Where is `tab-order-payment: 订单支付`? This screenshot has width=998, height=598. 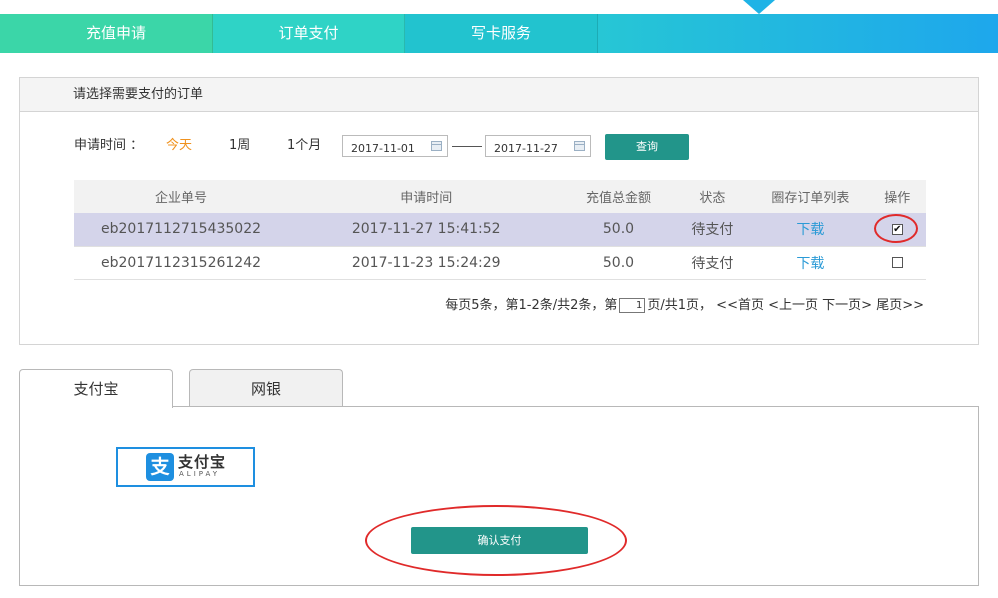 tab-order-payment: 订单支付 is located at coordinates (309, 33).